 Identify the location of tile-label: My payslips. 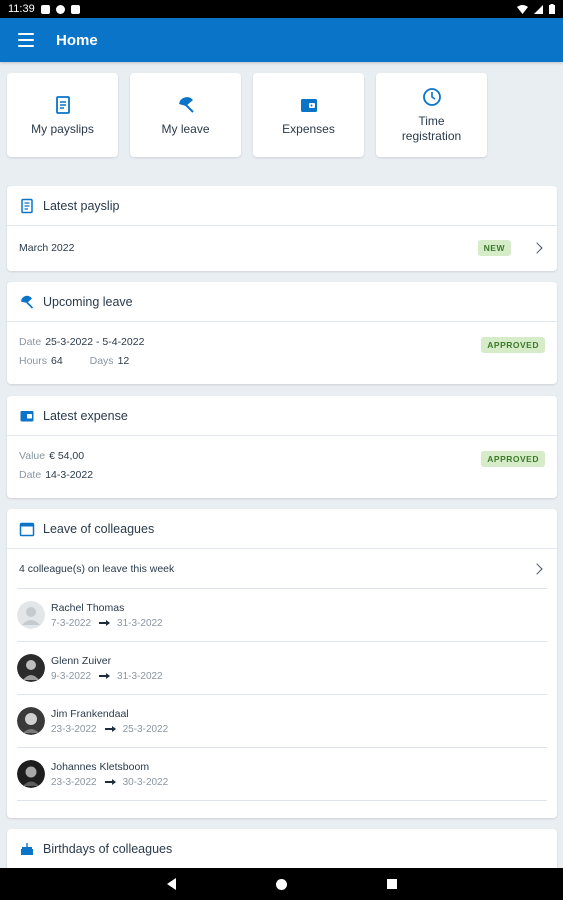
(62, 128).